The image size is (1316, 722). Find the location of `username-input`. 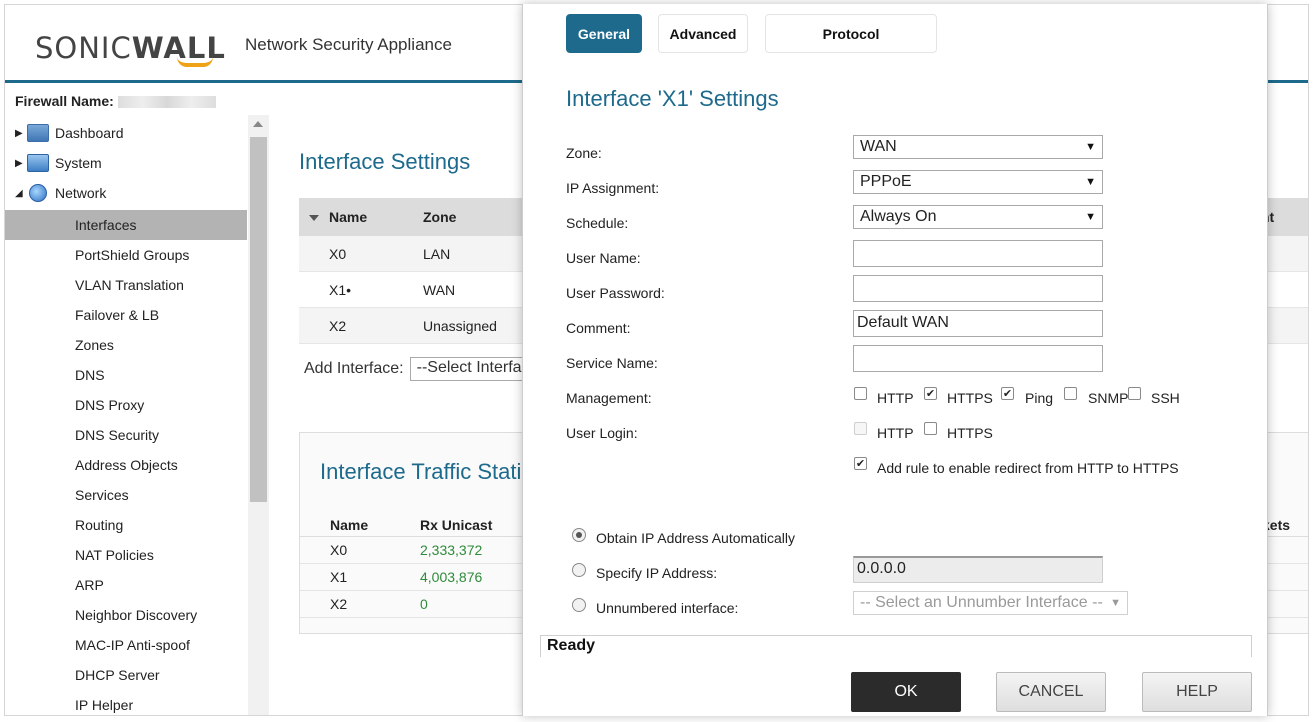

username-input is located at coordinates (978, 253).